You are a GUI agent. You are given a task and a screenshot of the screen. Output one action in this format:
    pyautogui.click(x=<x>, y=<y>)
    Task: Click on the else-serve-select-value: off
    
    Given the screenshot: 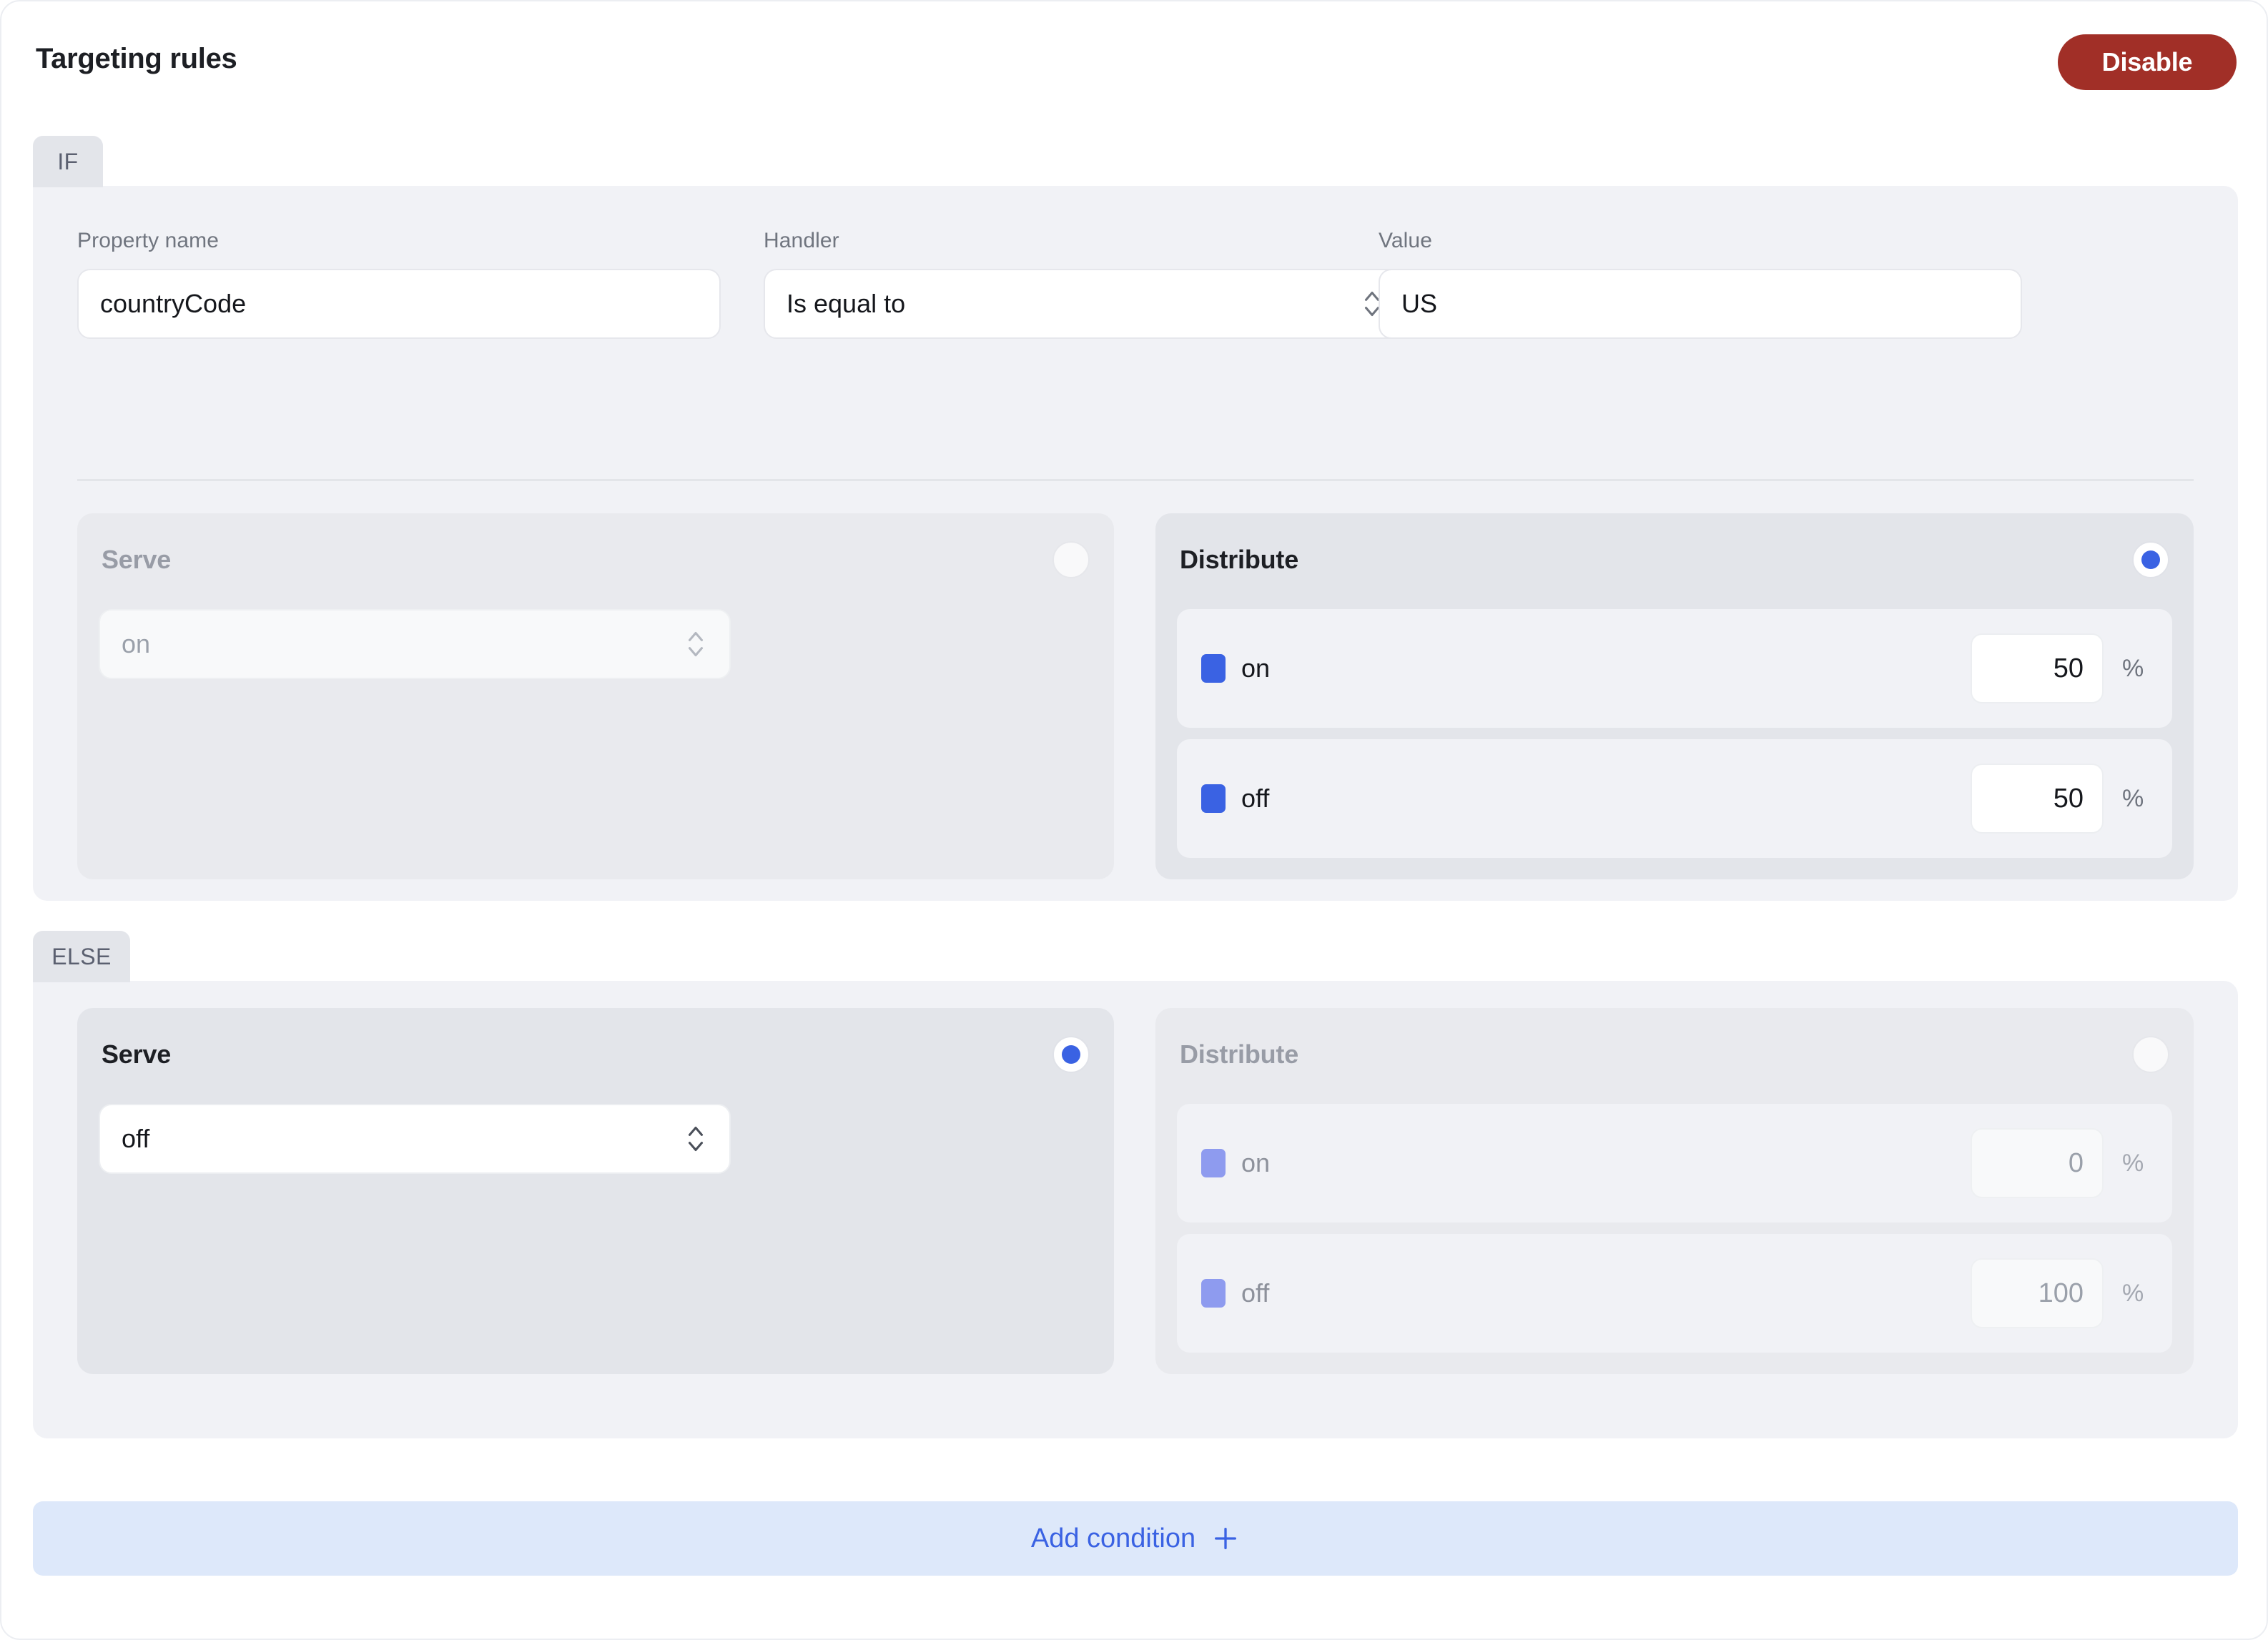 What is the action you would take?
    pyautogui.click(x=136, y=1138)
    